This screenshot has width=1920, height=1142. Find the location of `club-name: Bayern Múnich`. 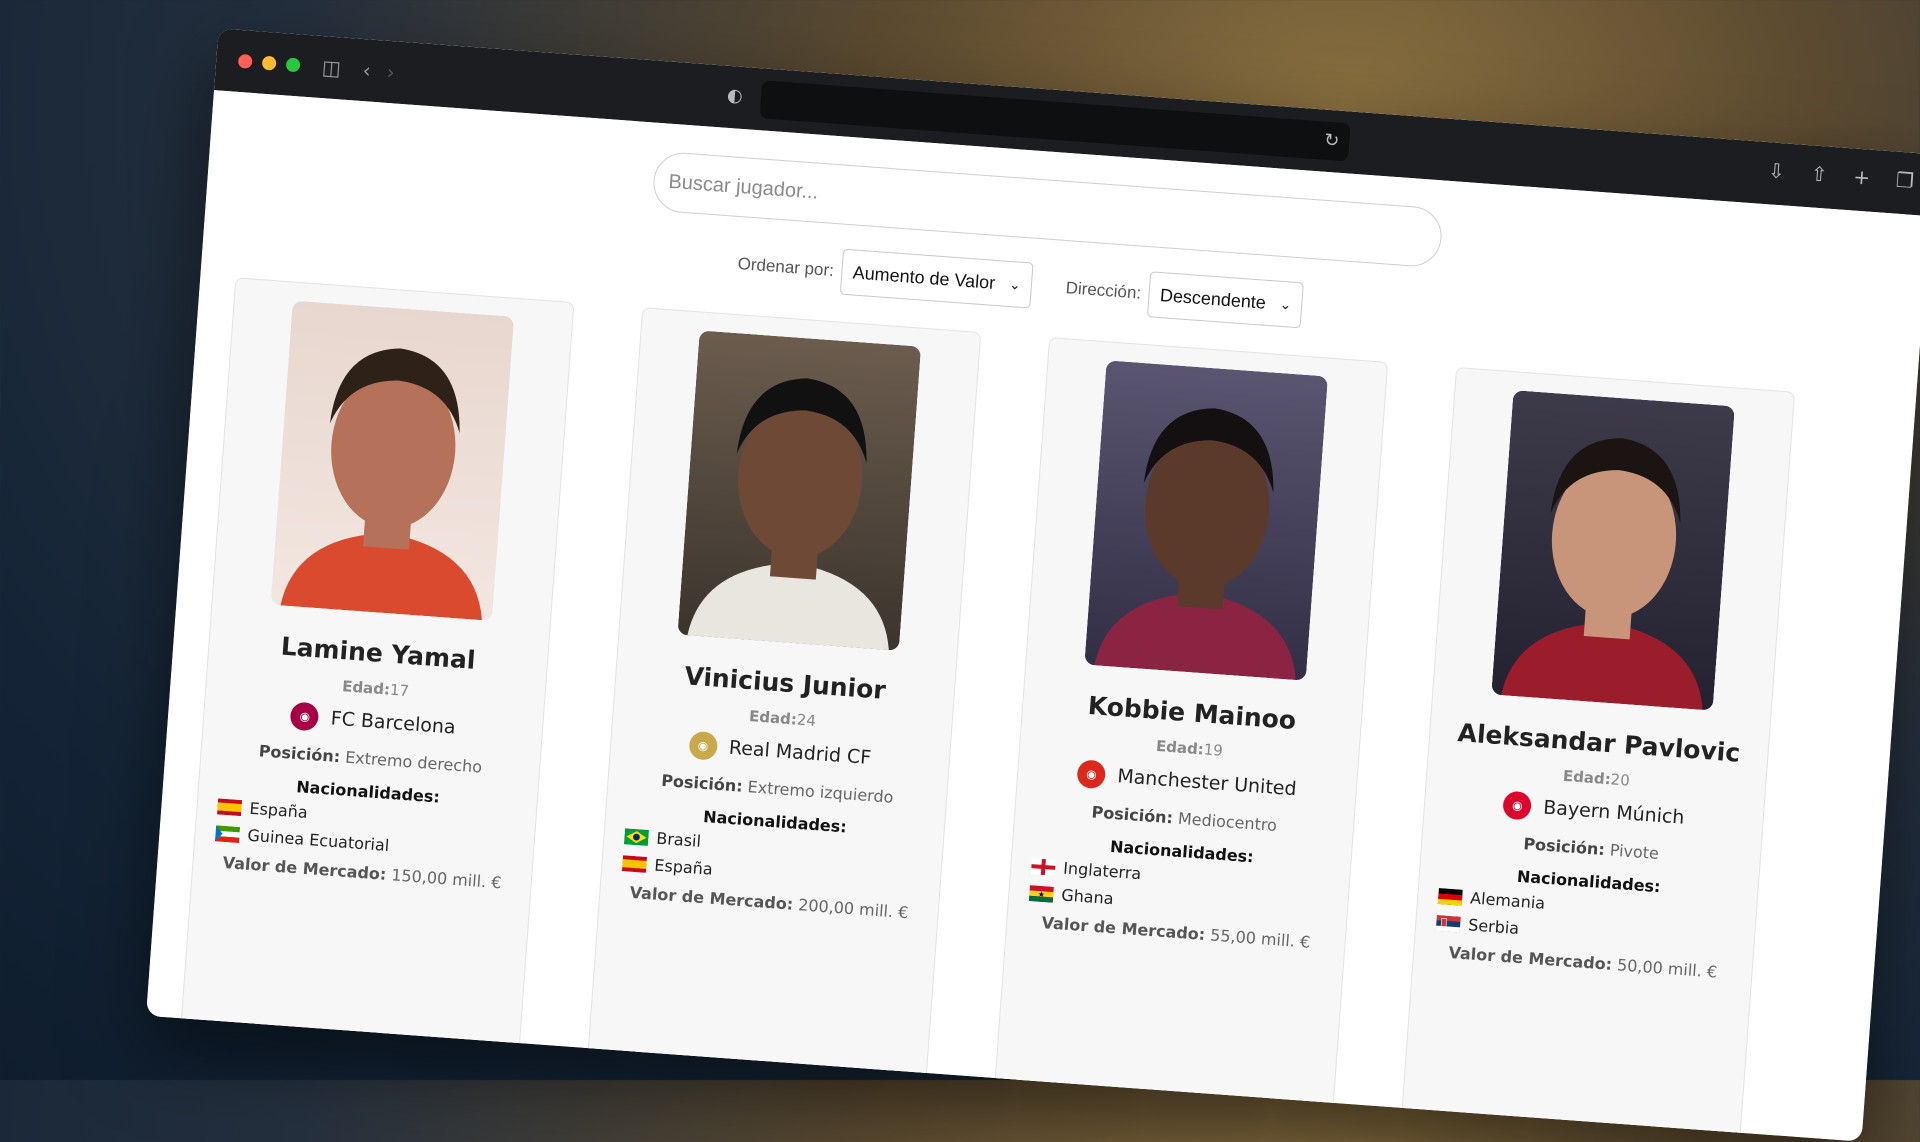

club-name: Bayern Múnich is located at coordinates (1614, 812).